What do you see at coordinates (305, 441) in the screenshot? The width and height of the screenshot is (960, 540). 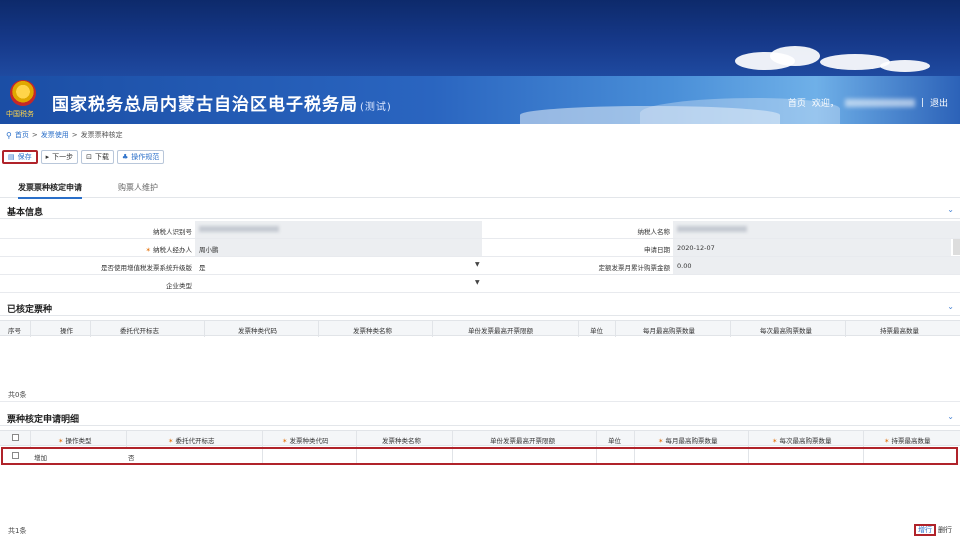 I see `col-header: ✶ 发票种类代码` at bounding box center [305, 441].